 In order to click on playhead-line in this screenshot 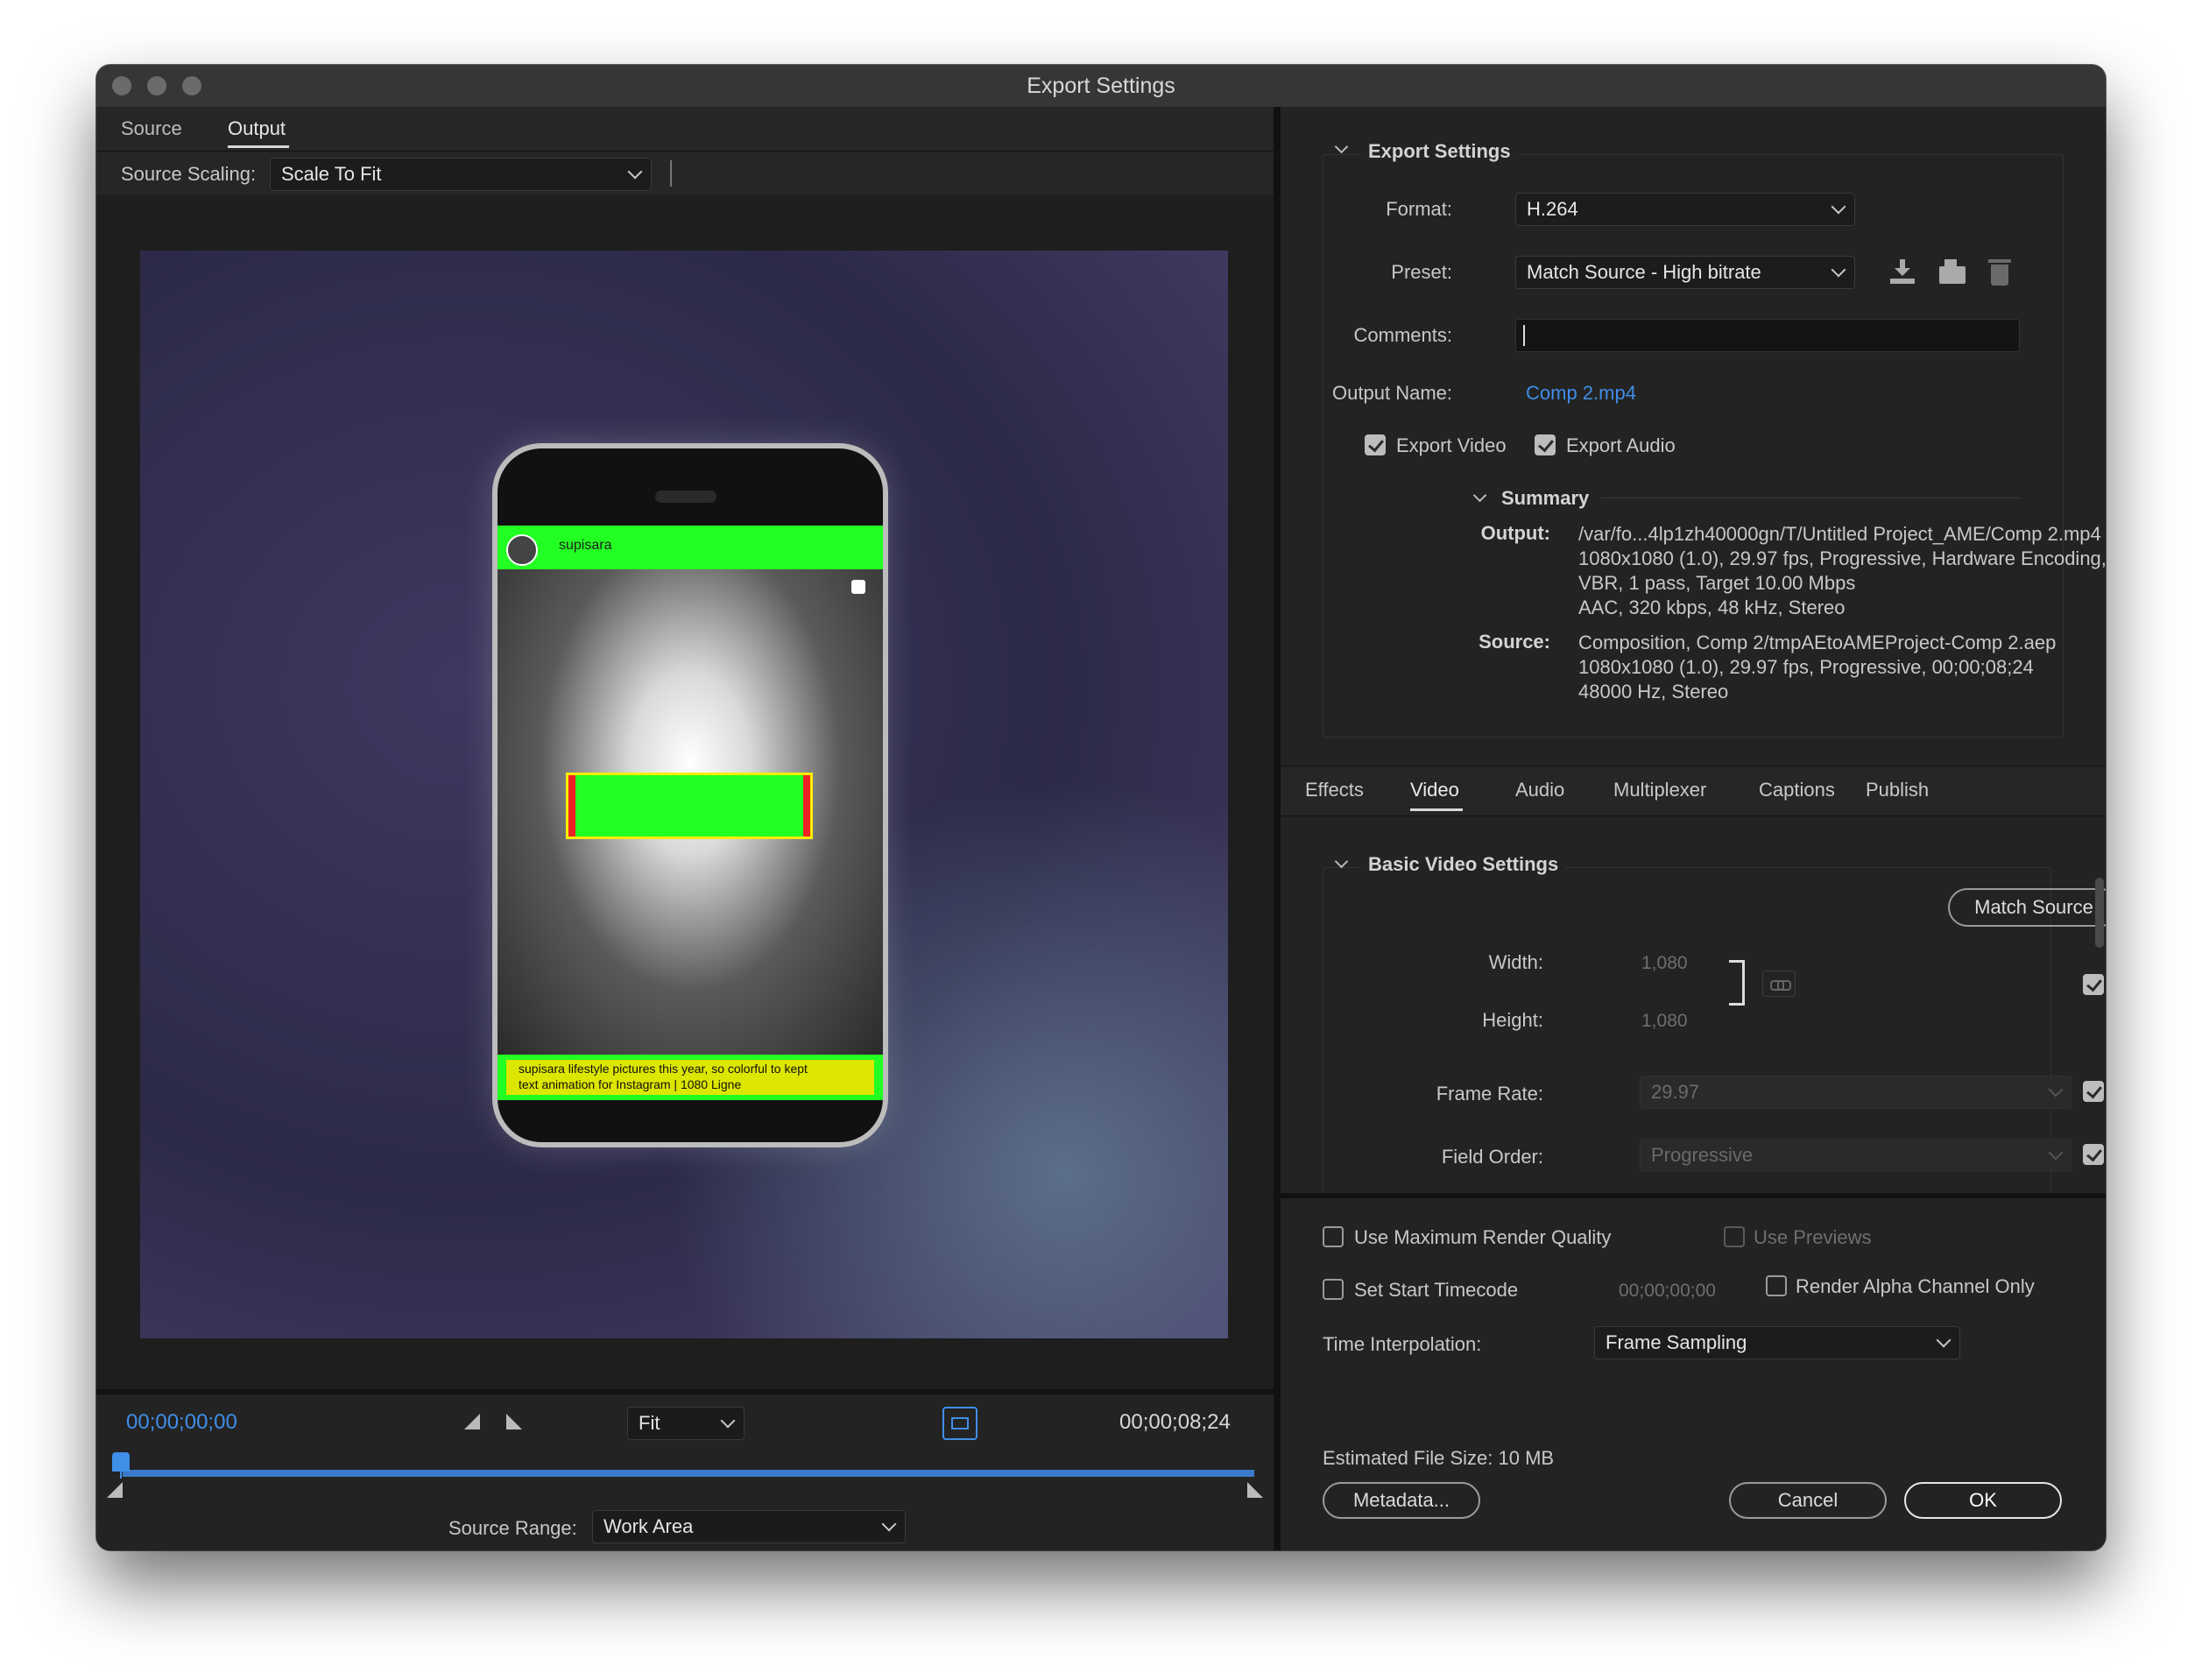, I will do `click(121, 1473)`.